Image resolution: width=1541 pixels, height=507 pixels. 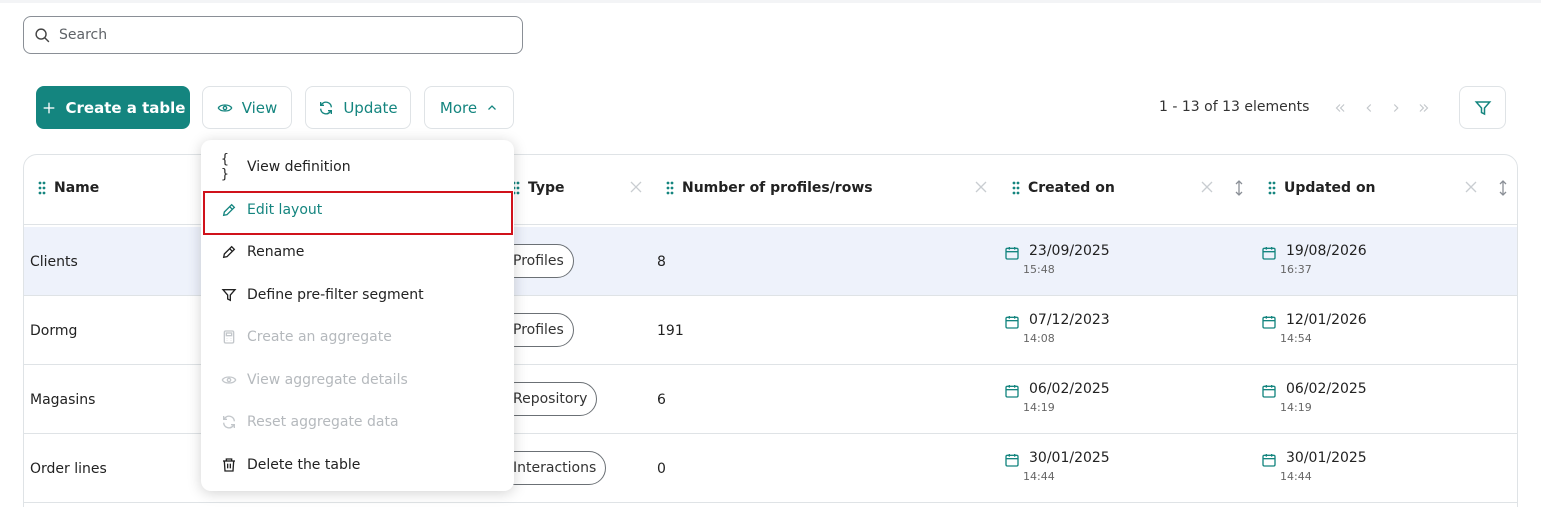 What do you see at coordinates (1326, 251) in the screenshot?
I see `date-value: 19/08/2026` at bounding box center [1326, 251].